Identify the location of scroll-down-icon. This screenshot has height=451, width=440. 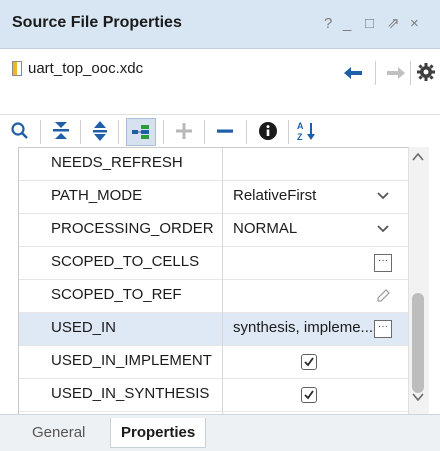
(418, 397).